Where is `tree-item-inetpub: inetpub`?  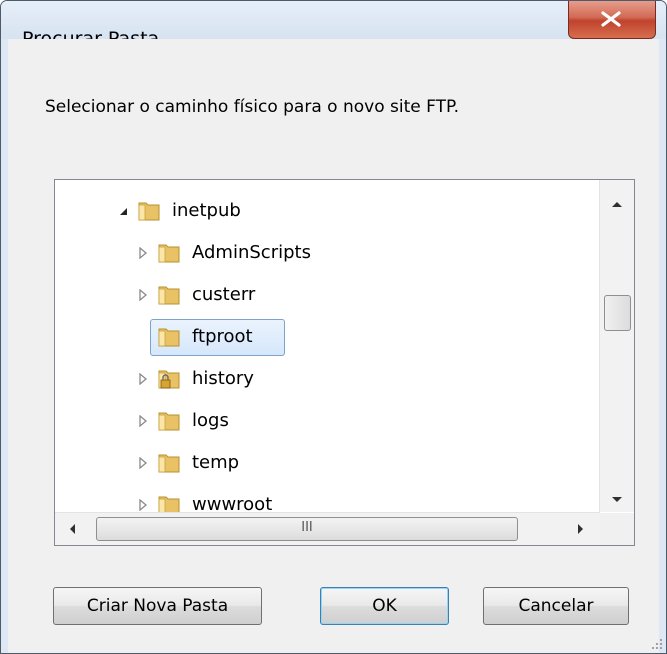 tree-item-inetpub: inetpub is located at coordinates (178, 211).